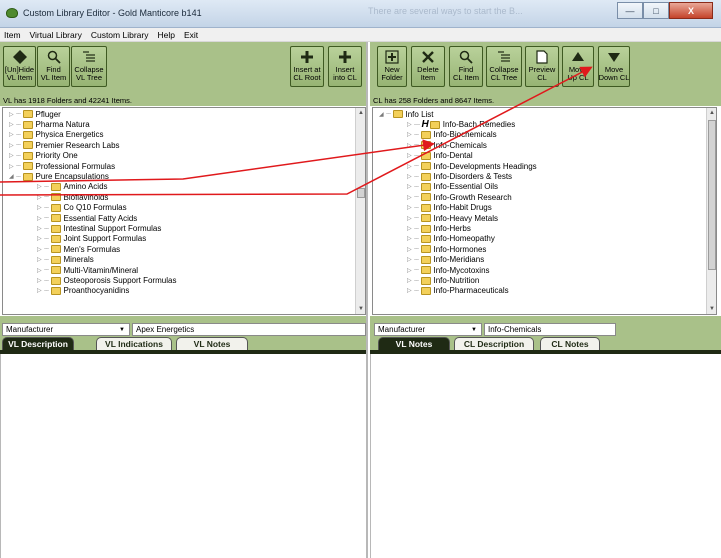 The width and height of the screenshot is (721, 558). What do you see at coordinates (570, 344) in the screenshot?
I see `tab-cl-notes: CL Notes` at bounding box center [570, 344].